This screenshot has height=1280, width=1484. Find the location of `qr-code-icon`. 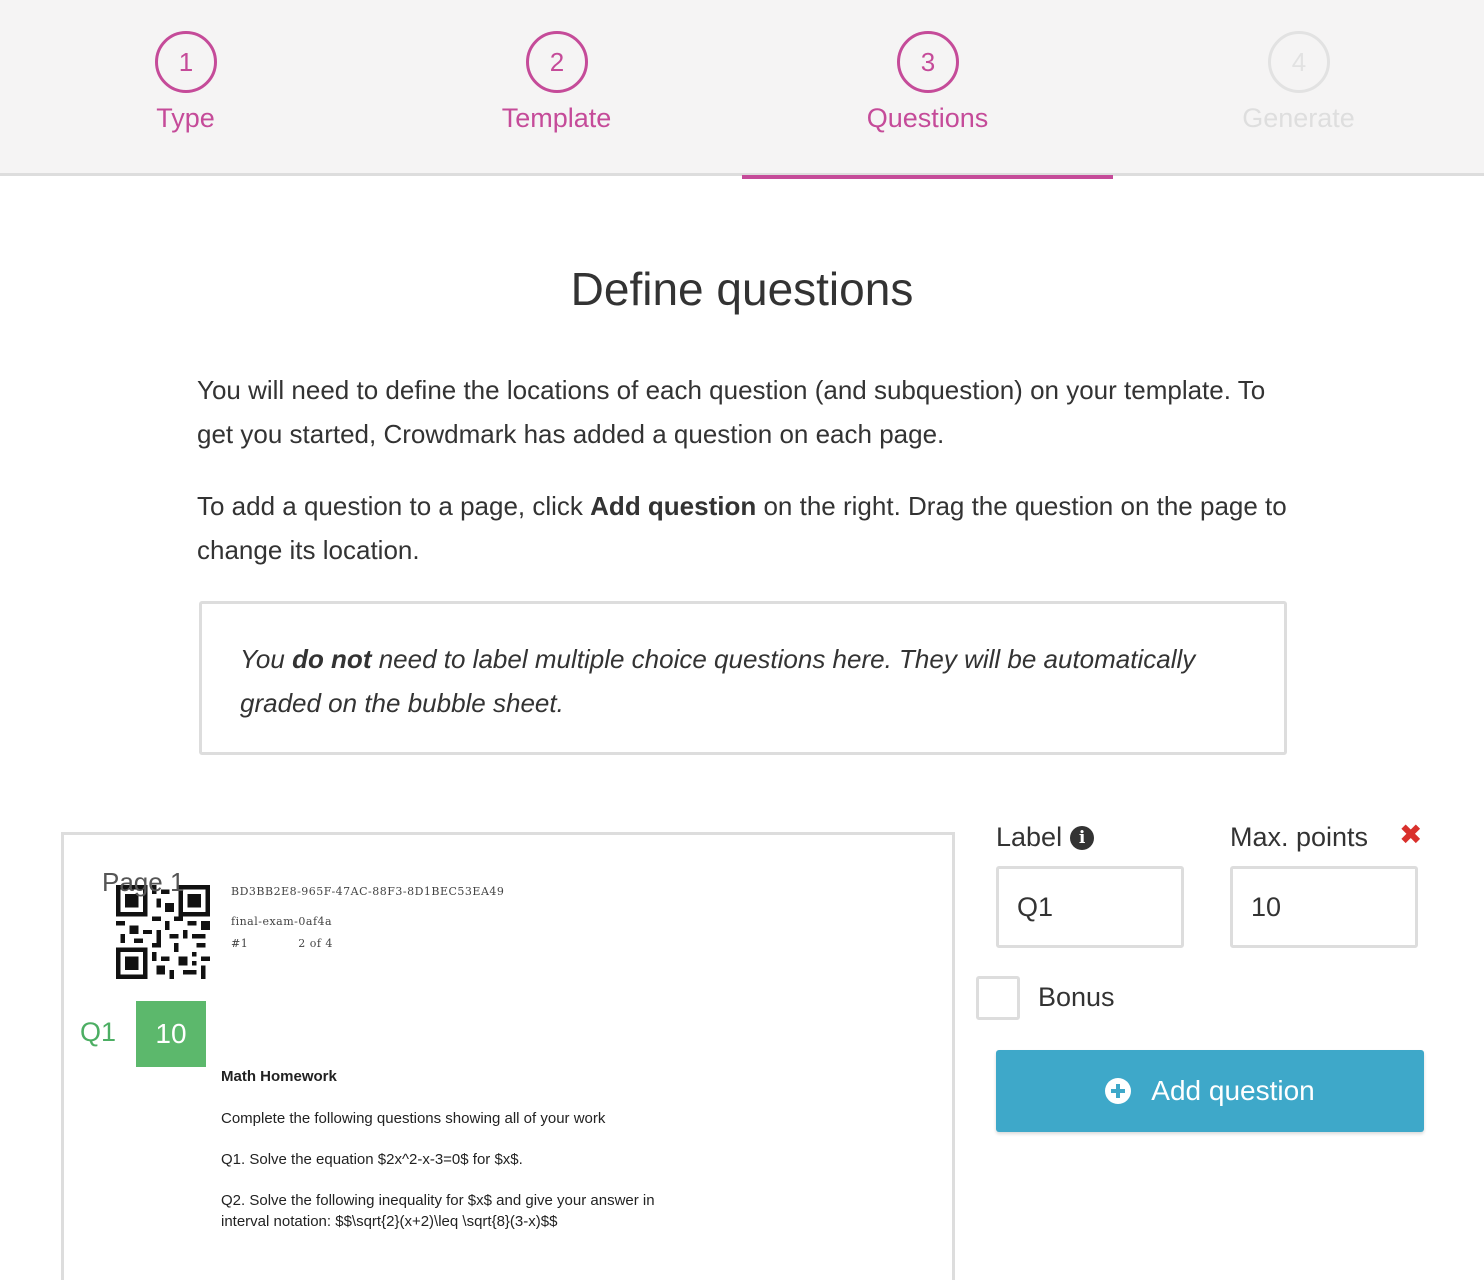

qr-code-icon is located at coordinates (163, 932).